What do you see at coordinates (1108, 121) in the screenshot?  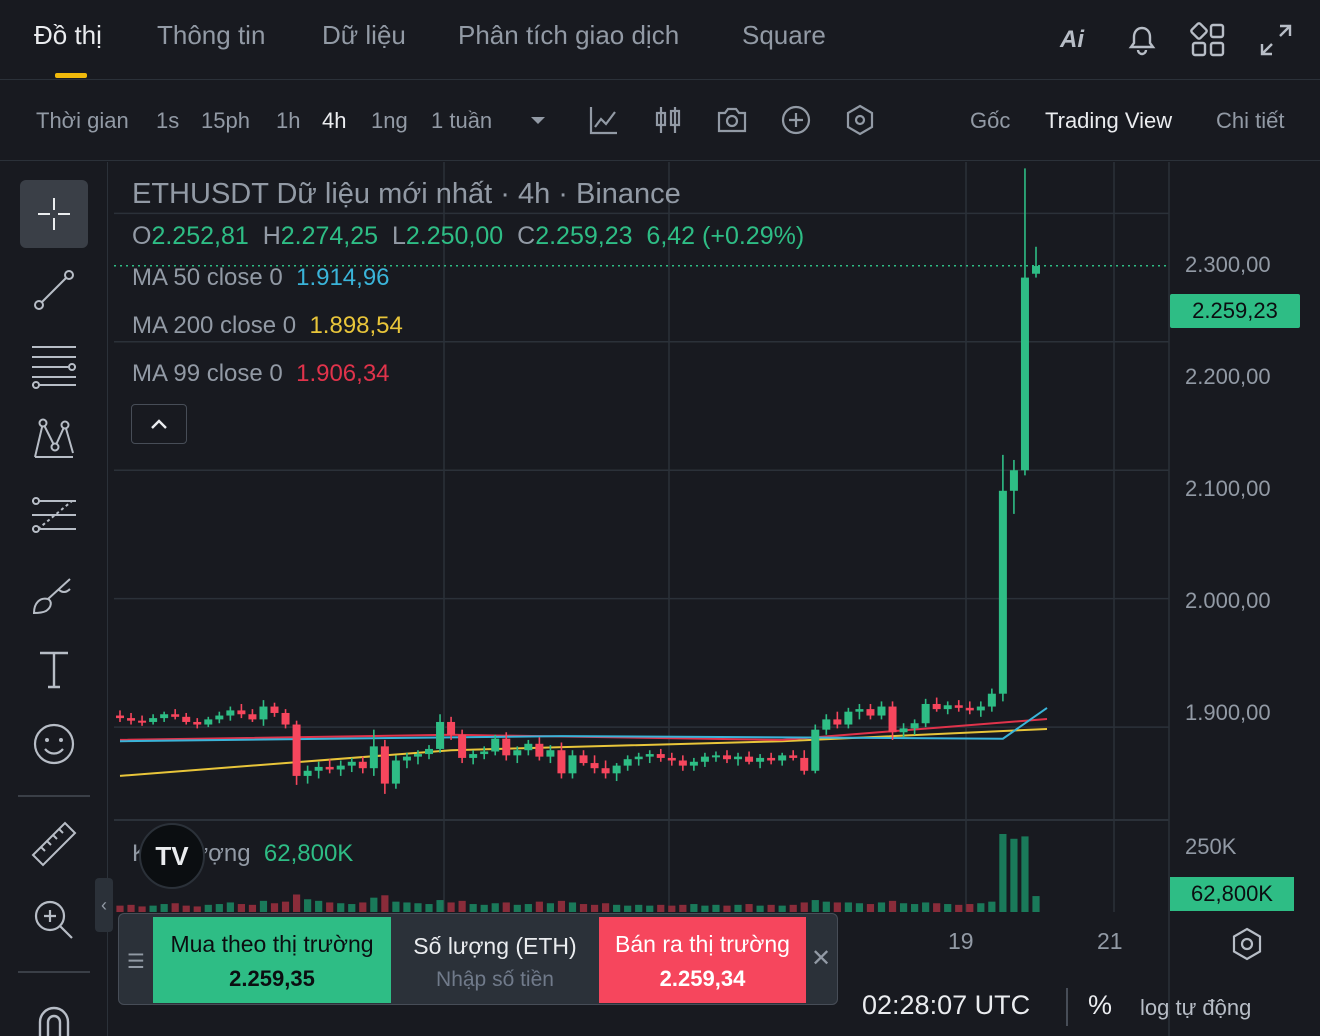 I see `view-trading-view: Trading View` at bounding box center [1108, 121].